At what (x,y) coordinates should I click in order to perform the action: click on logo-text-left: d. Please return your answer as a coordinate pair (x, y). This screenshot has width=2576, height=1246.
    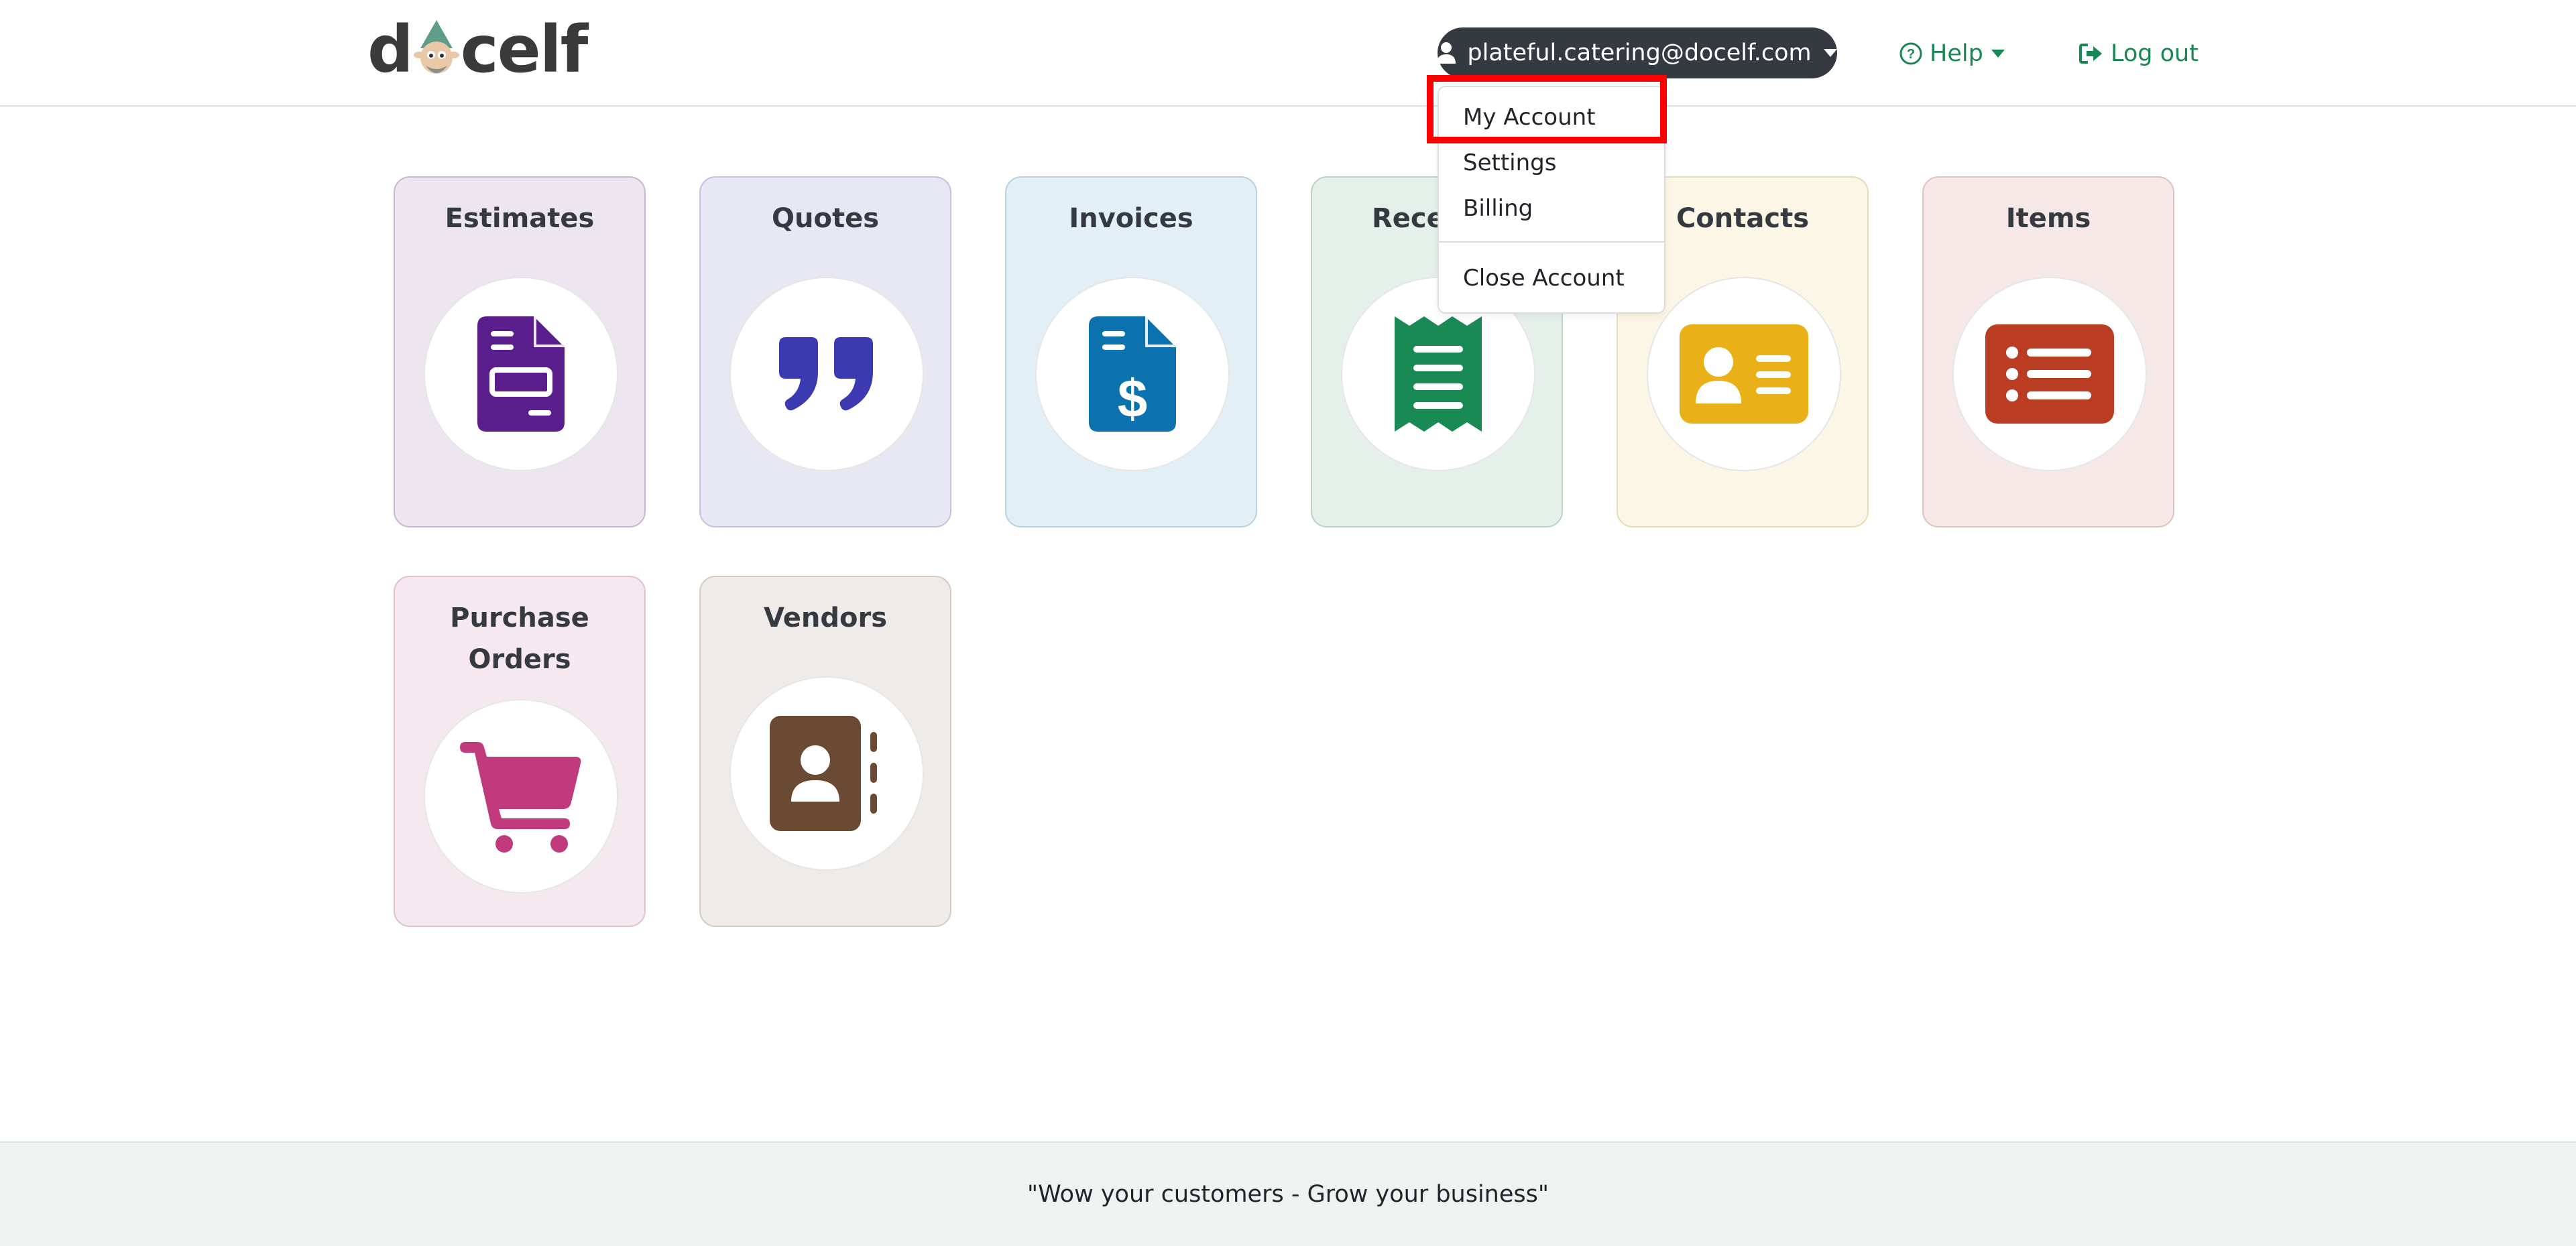
    Looking at the image, I should click on (390, 49).